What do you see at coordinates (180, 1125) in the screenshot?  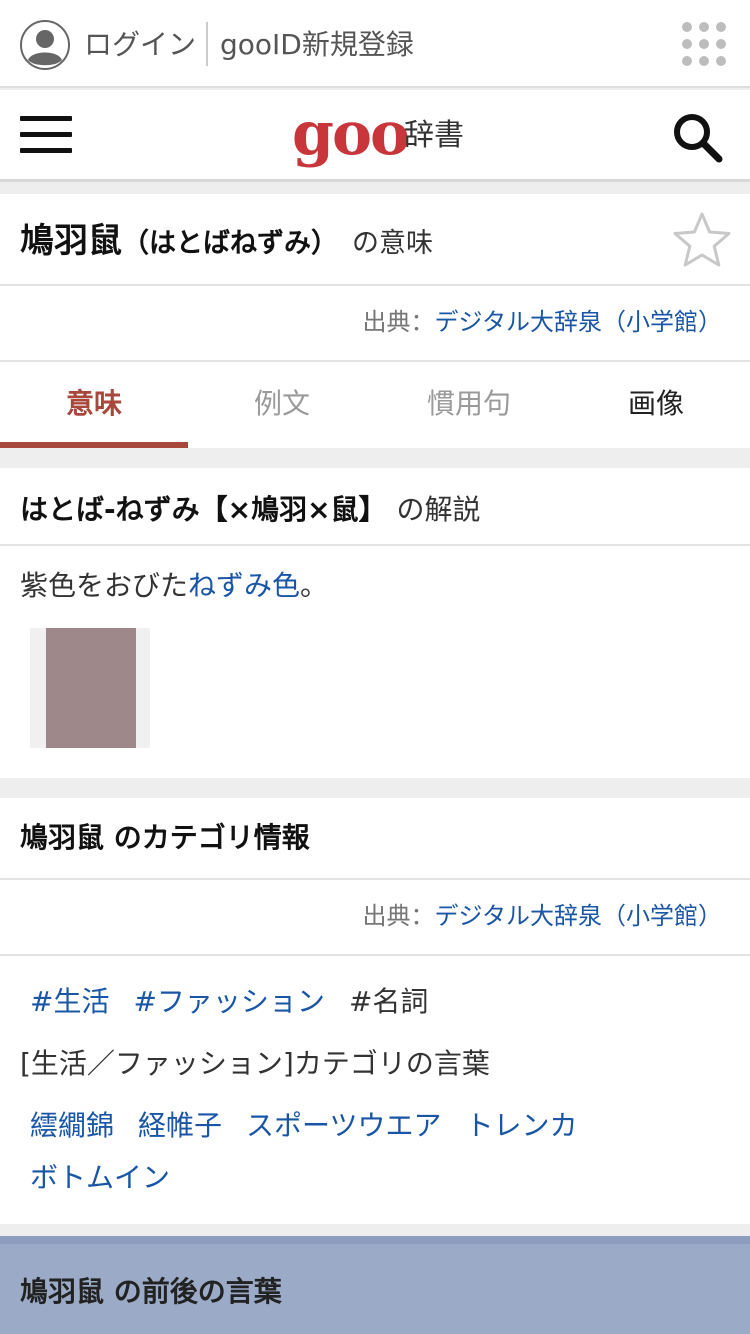 I see `category-word-link: 経帷子` at bounding box center [180, 1125].